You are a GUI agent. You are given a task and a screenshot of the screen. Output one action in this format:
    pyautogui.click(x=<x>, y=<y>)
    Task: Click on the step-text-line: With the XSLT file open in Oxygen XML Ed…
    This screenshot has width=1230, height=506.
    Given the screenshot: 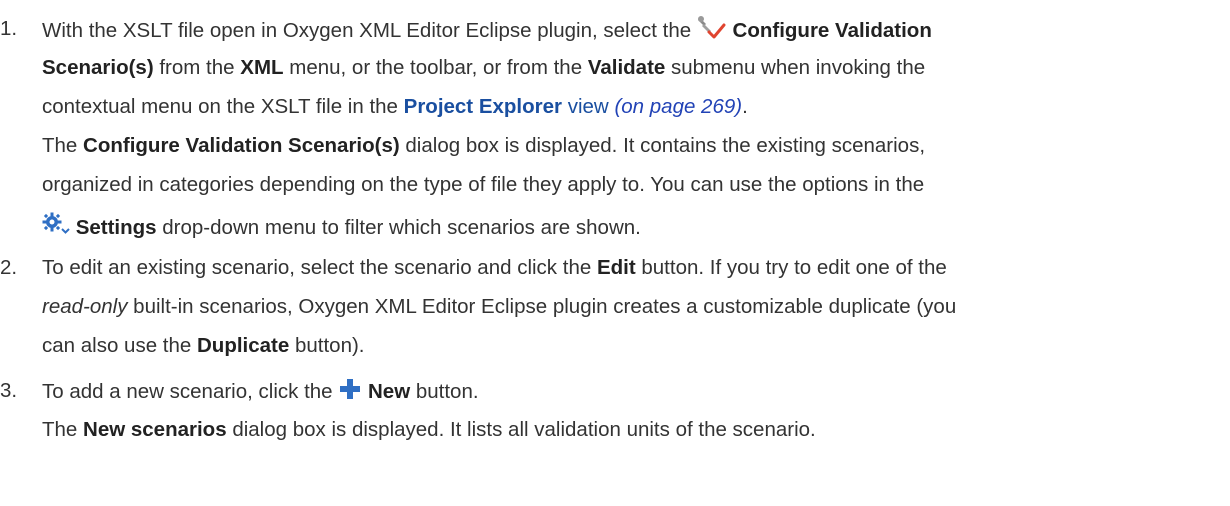 What is the action you would take?
    pyautogui.click(x=487, y=31)
    